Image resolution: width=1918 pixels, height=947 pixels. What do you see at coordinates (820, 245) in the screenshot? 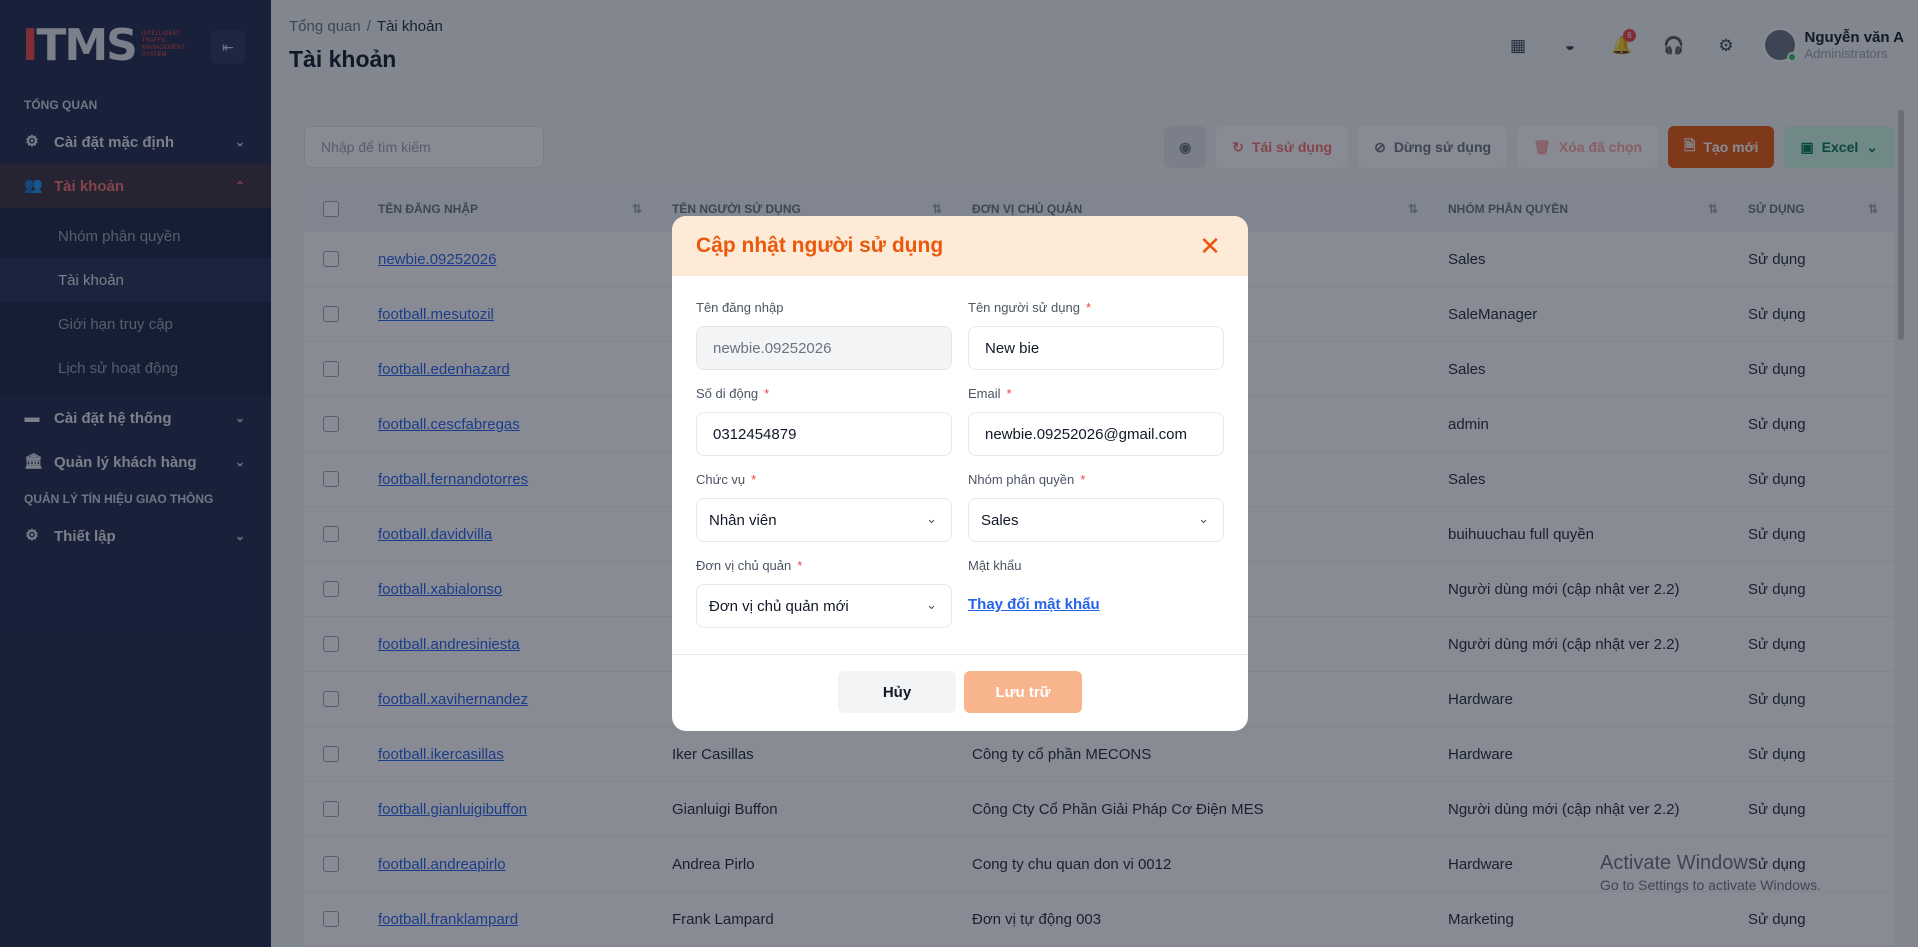
I see `modal-title: Cập nhật người sử dụng` at bounding box center [820, 245].